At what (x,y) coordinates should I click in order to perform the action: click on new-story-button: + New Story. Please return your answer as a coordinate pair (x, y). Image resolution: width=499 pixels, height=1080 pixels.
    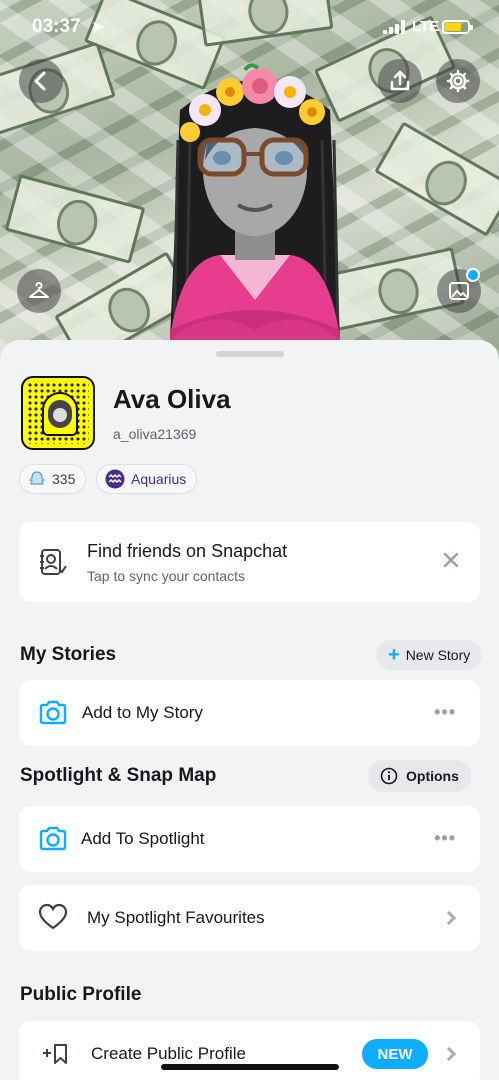
    Looking at the image, I should click on (429, 655).